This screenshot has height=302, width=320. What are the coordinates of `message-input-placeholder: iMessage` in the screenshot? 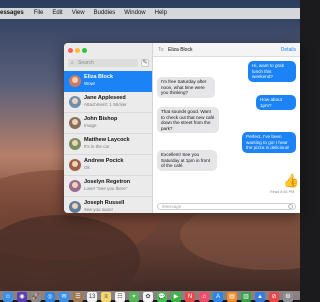 It's located at (172, 206).